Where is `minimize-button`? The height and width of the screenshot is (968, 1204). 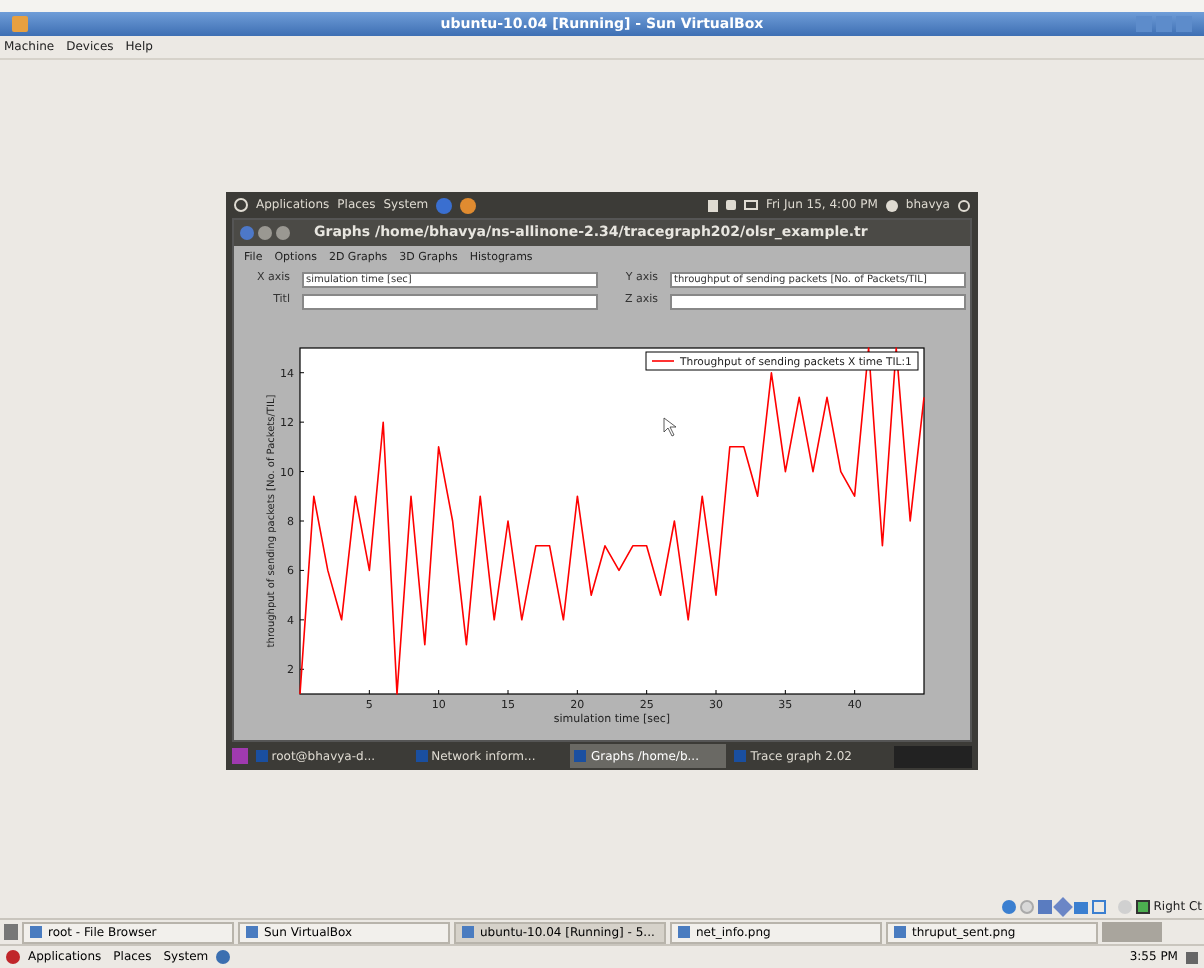
minimize-button is located at coordinates (265, 233).